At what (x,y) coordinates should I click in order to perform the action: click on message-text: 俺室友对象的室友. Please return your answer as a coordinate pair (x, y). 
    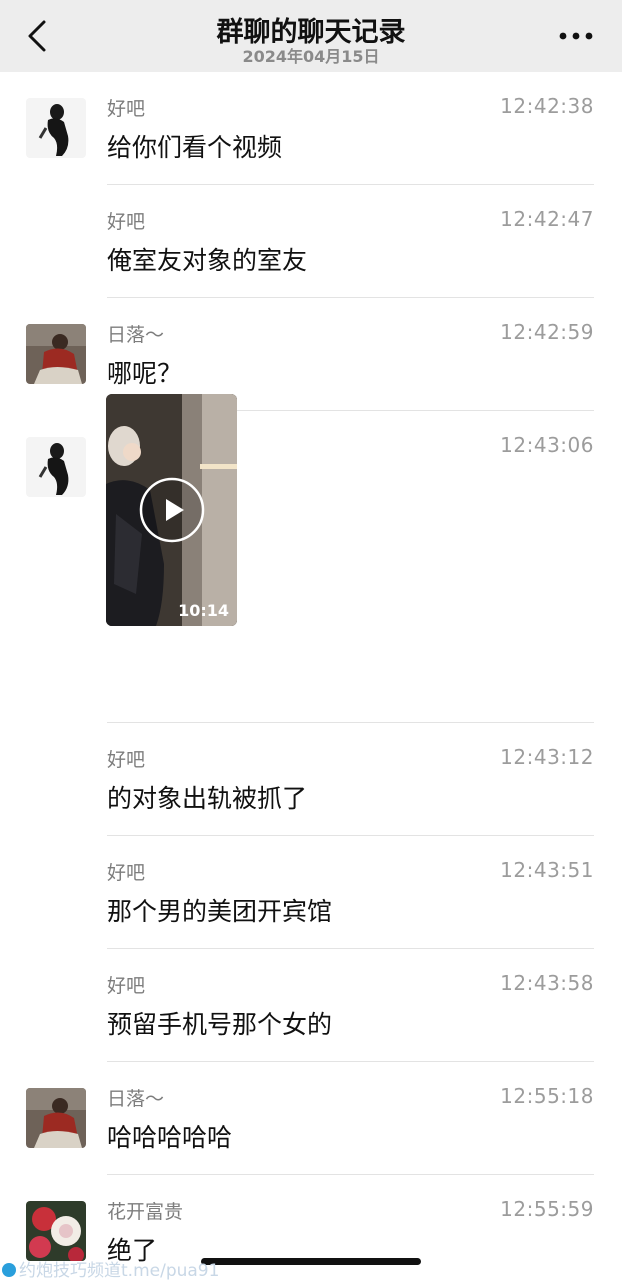
    Looking at the image, I should click on (207, 259).